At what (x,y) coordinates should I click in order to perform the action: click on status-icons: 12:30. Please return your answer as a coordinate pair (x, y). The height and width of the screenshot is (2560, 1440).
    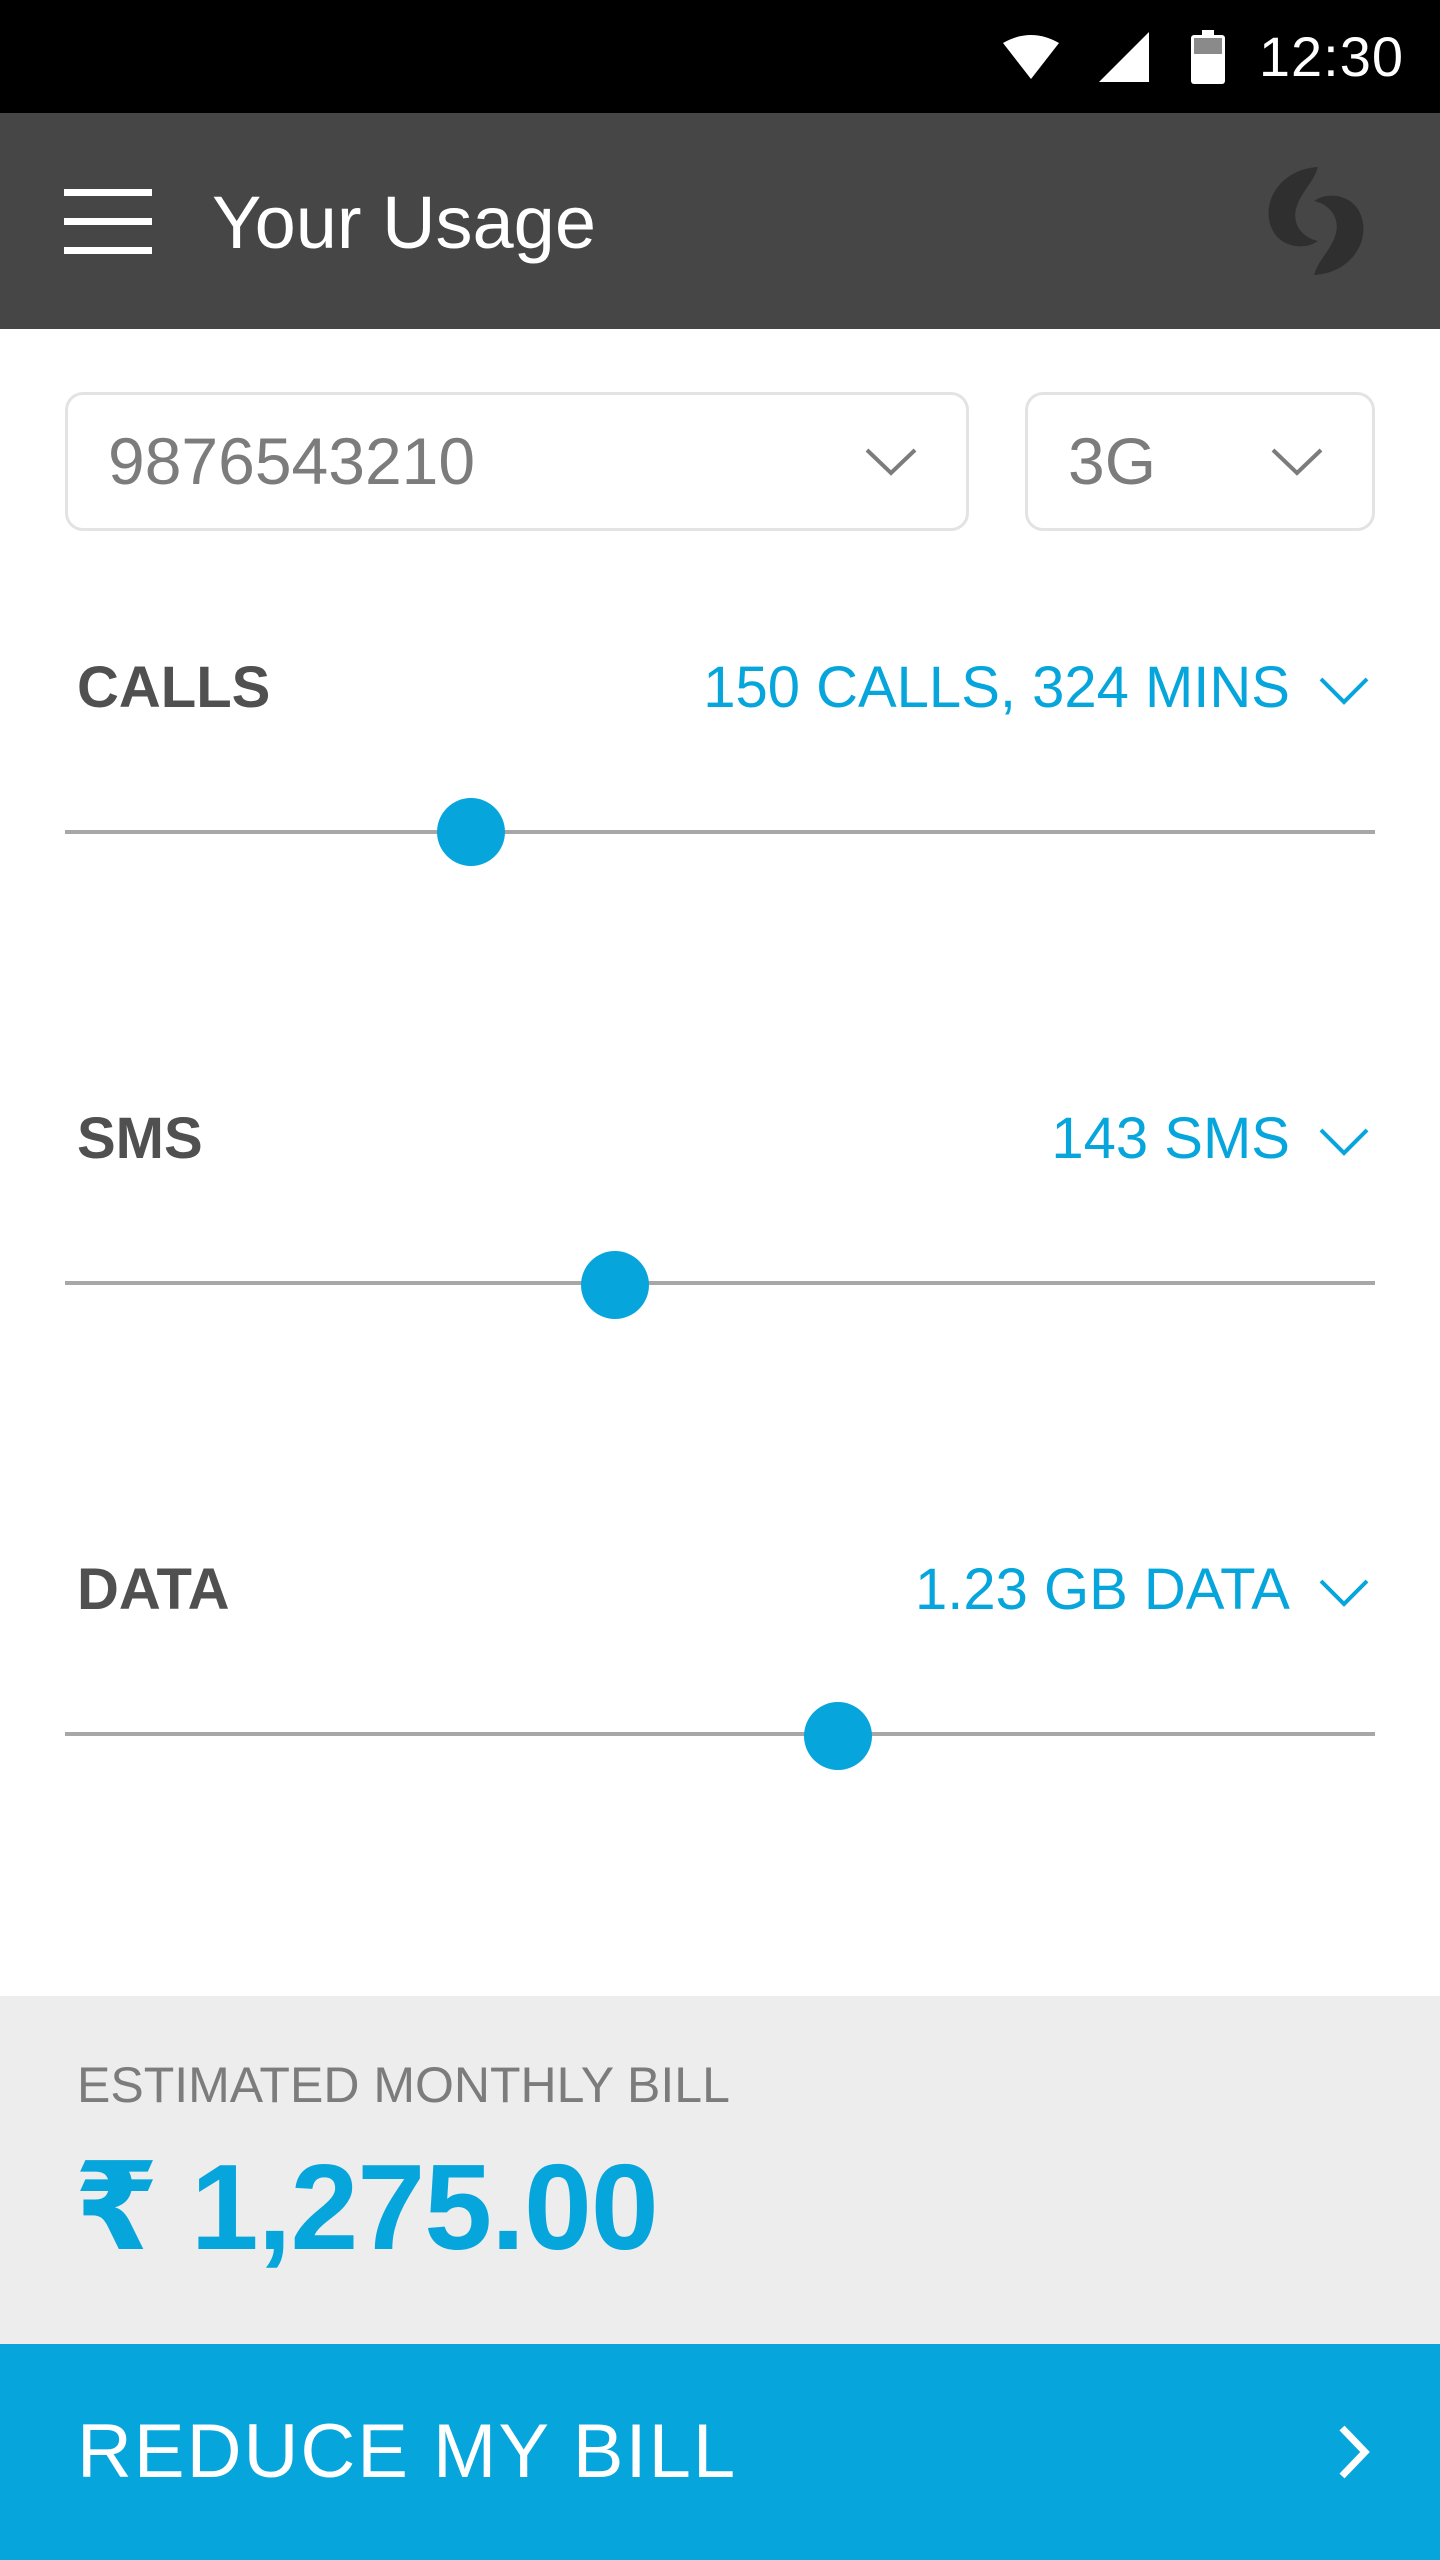
    Looking at the image, I should click on (1203, 56).